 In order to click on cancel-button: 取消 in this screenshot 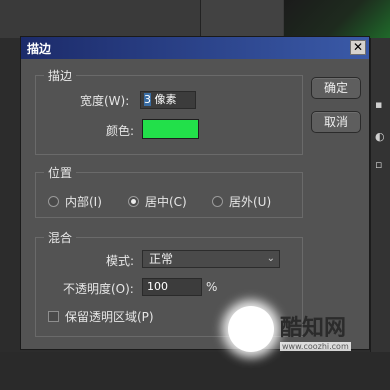, I will do `click(336, 122)`.